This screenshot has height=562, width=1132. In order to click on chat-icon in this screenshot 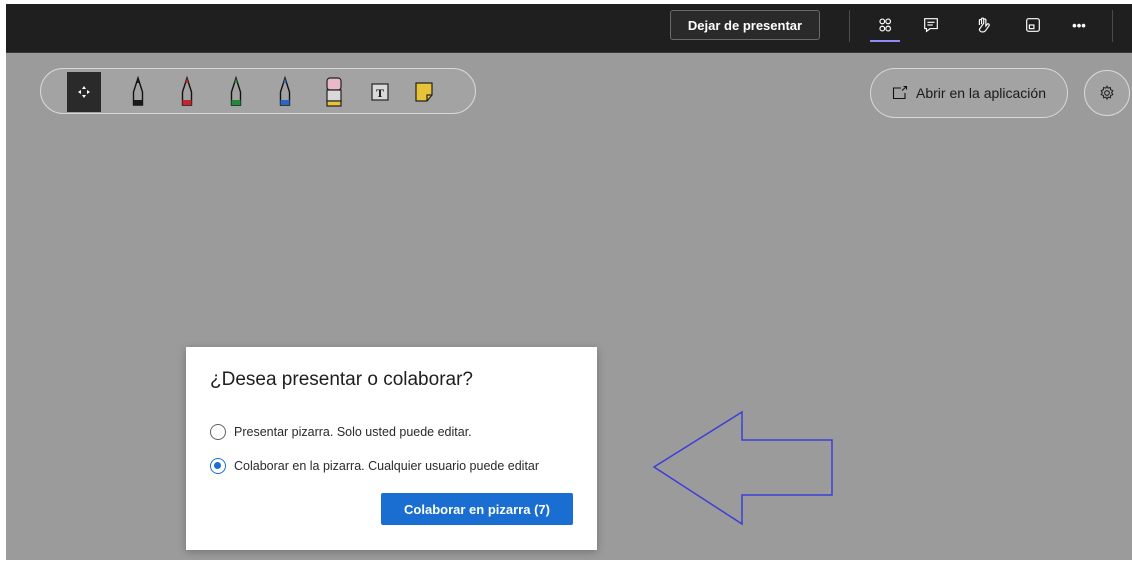, I will do `click(931, 25)`.